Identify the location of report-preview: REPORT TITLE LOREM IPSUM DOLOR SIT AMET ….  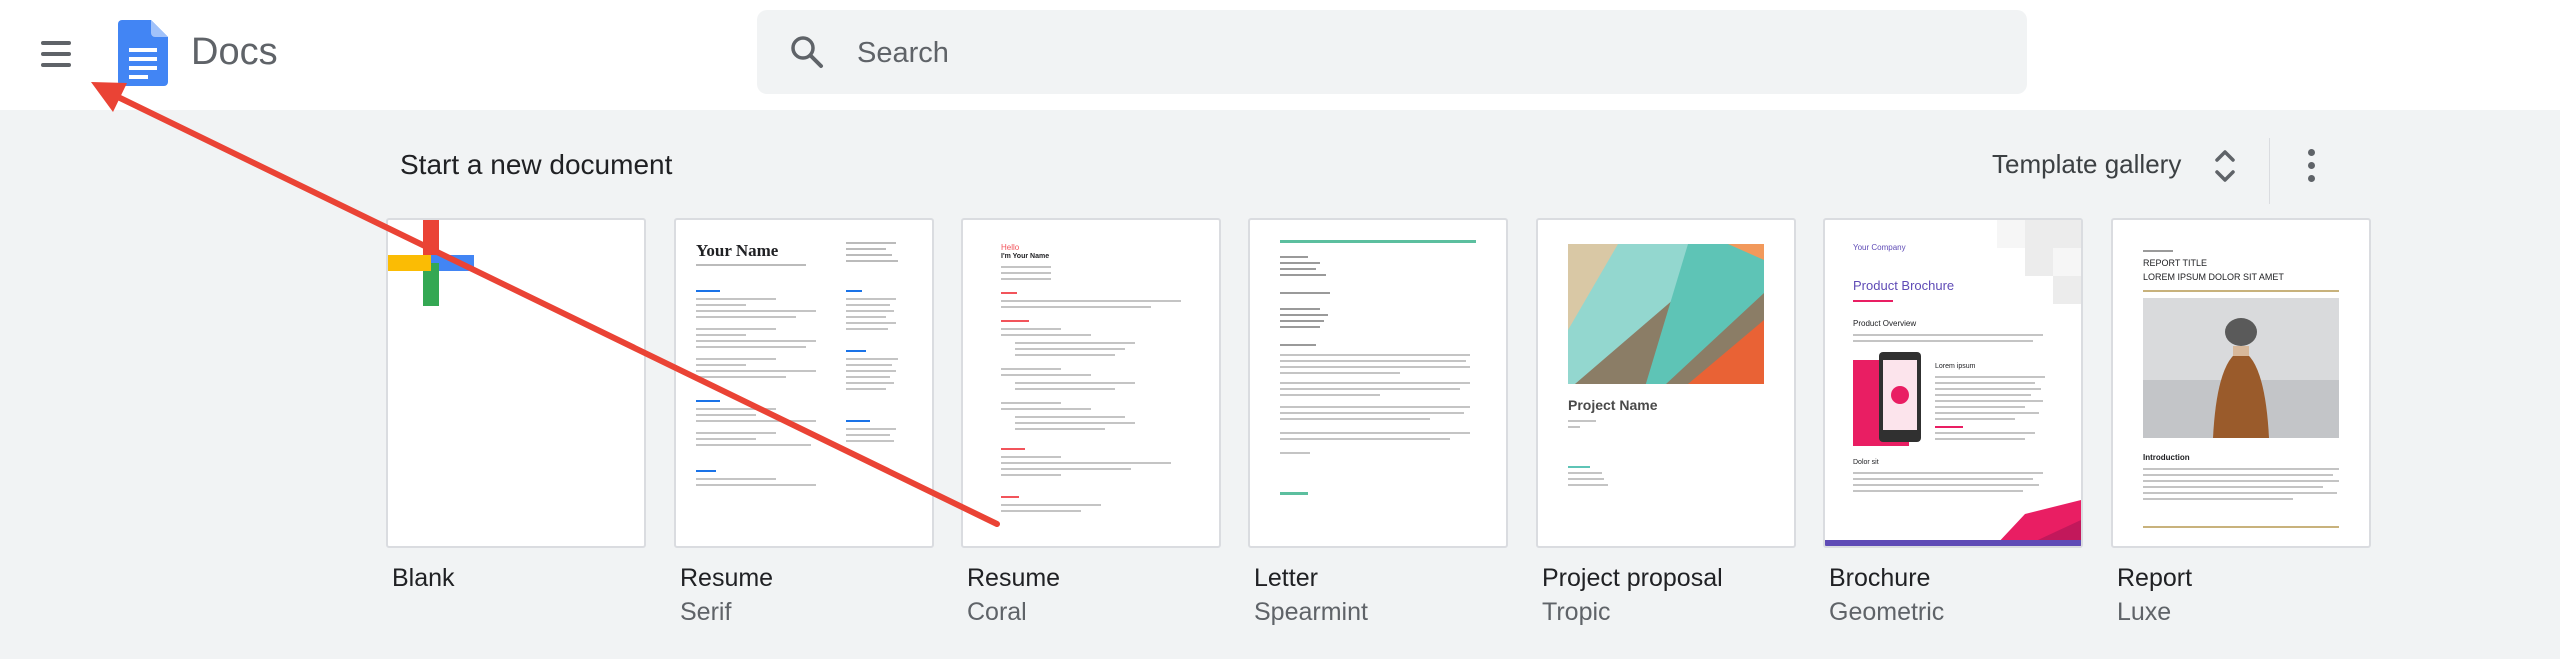
(2241, 389).